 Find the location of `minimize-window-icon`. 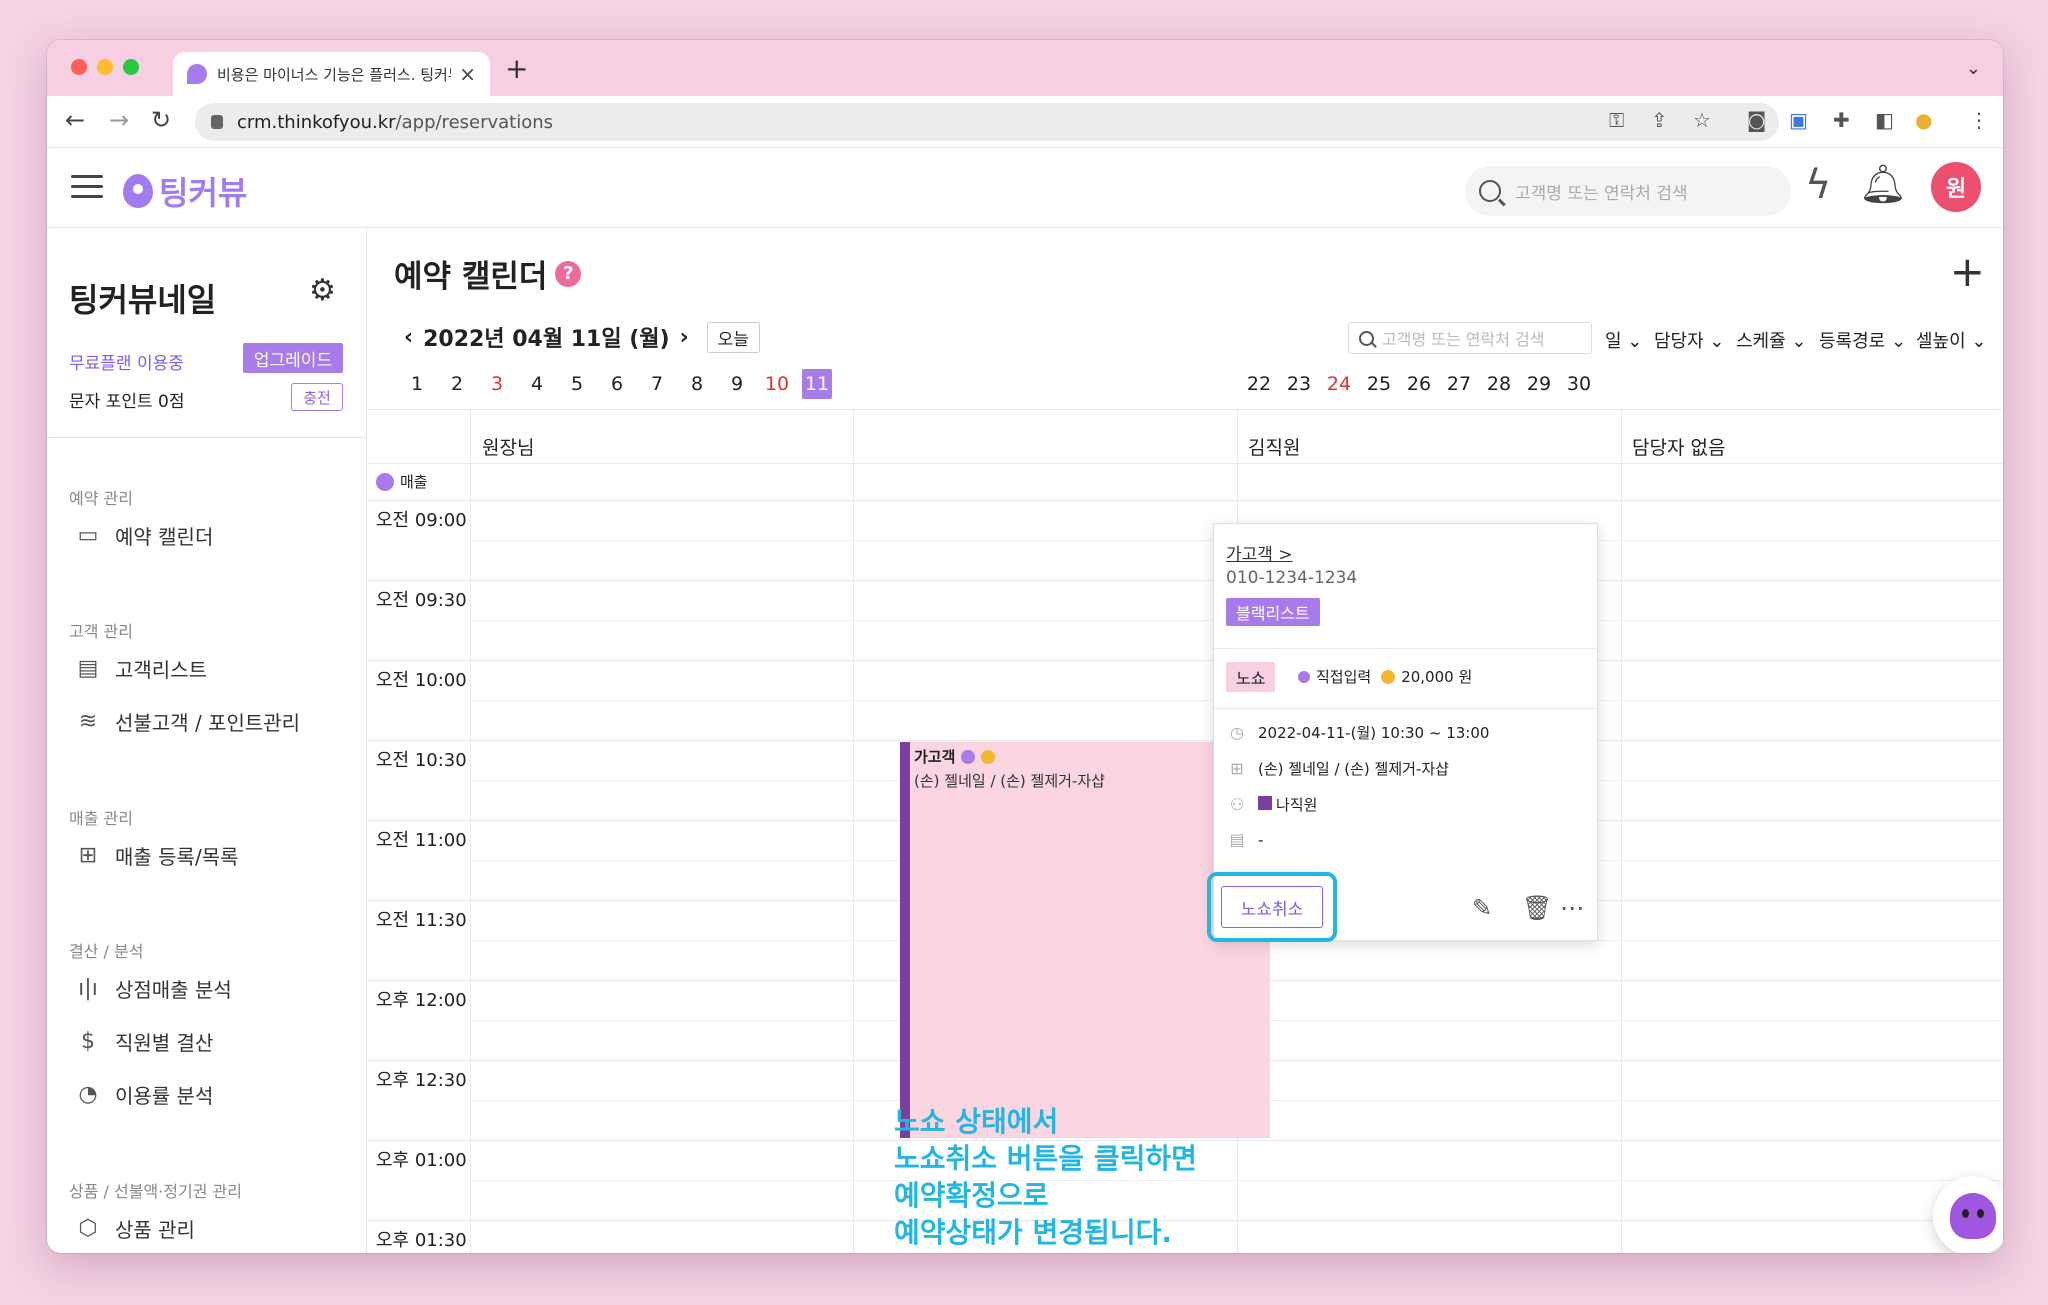

minimize-window-icon is located at coordinates (105, 67).